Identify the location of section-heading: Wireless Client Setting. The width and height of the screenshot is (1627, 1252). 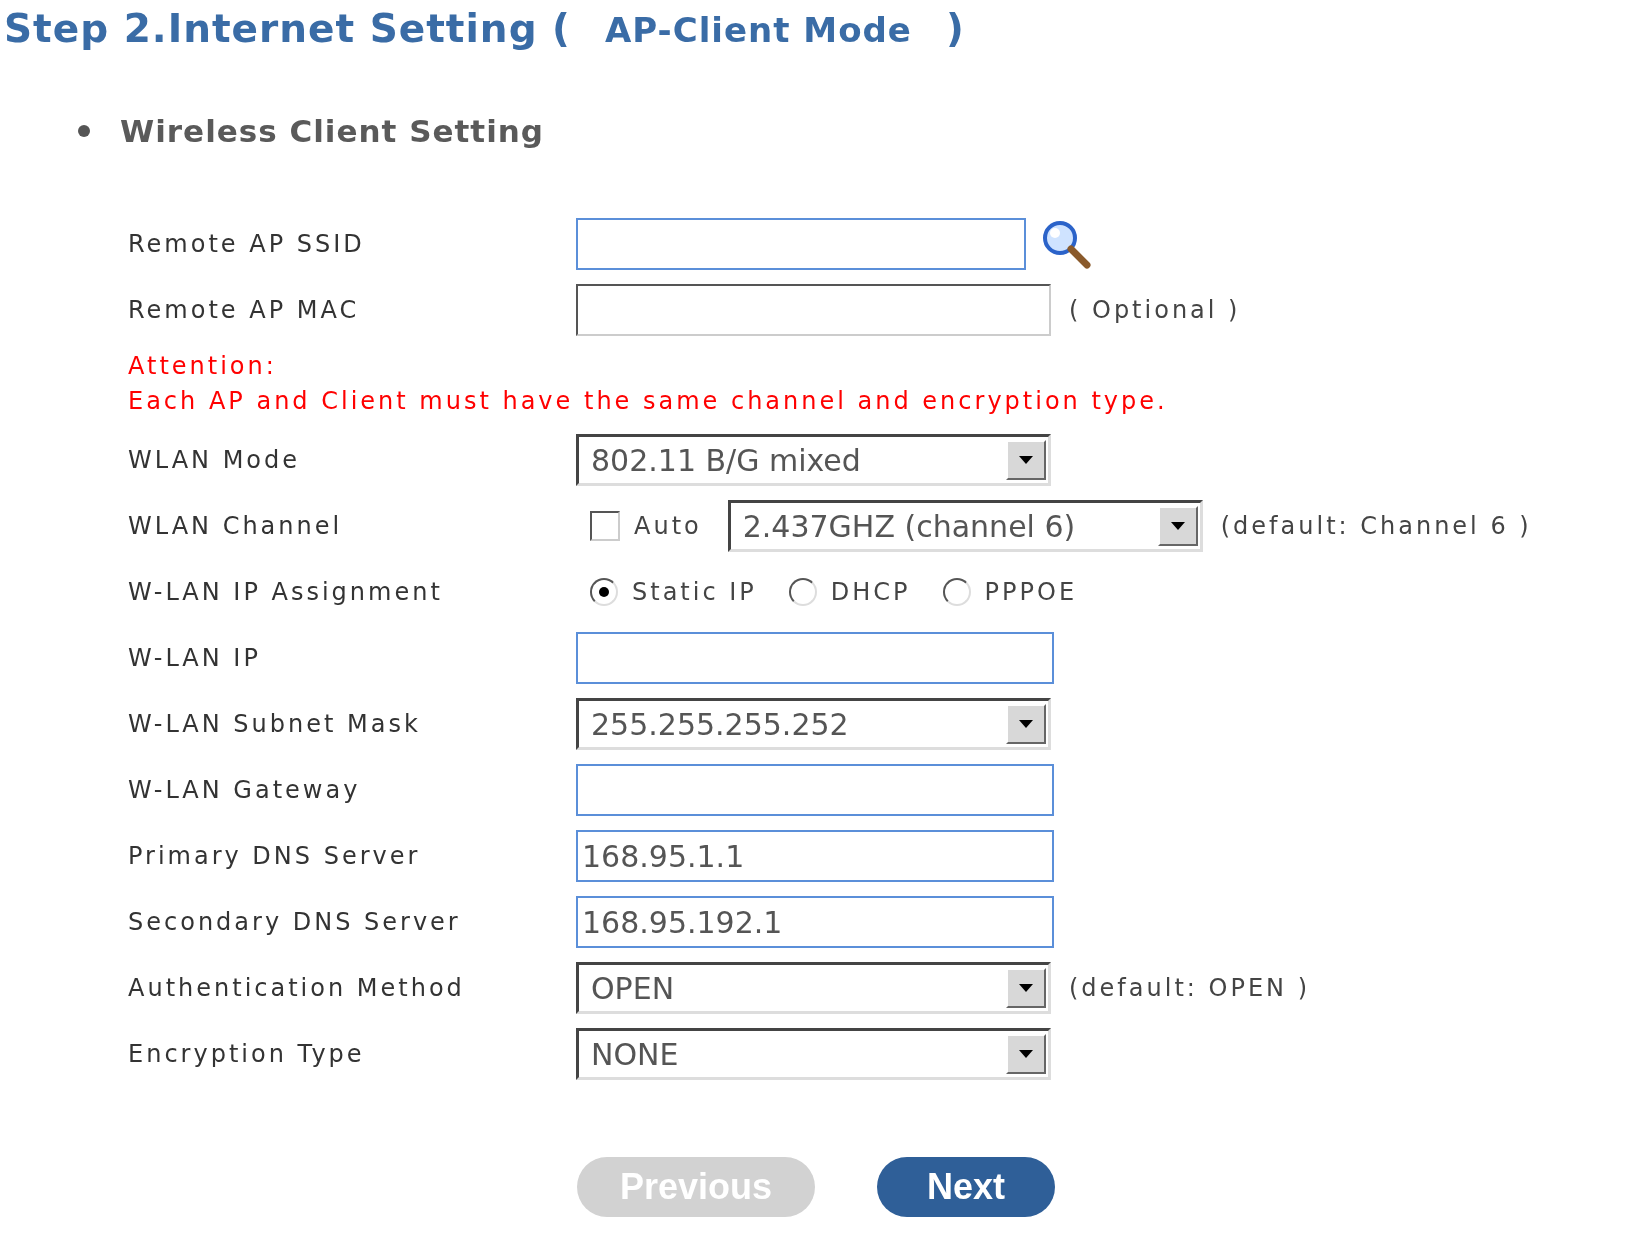
(332, 131).